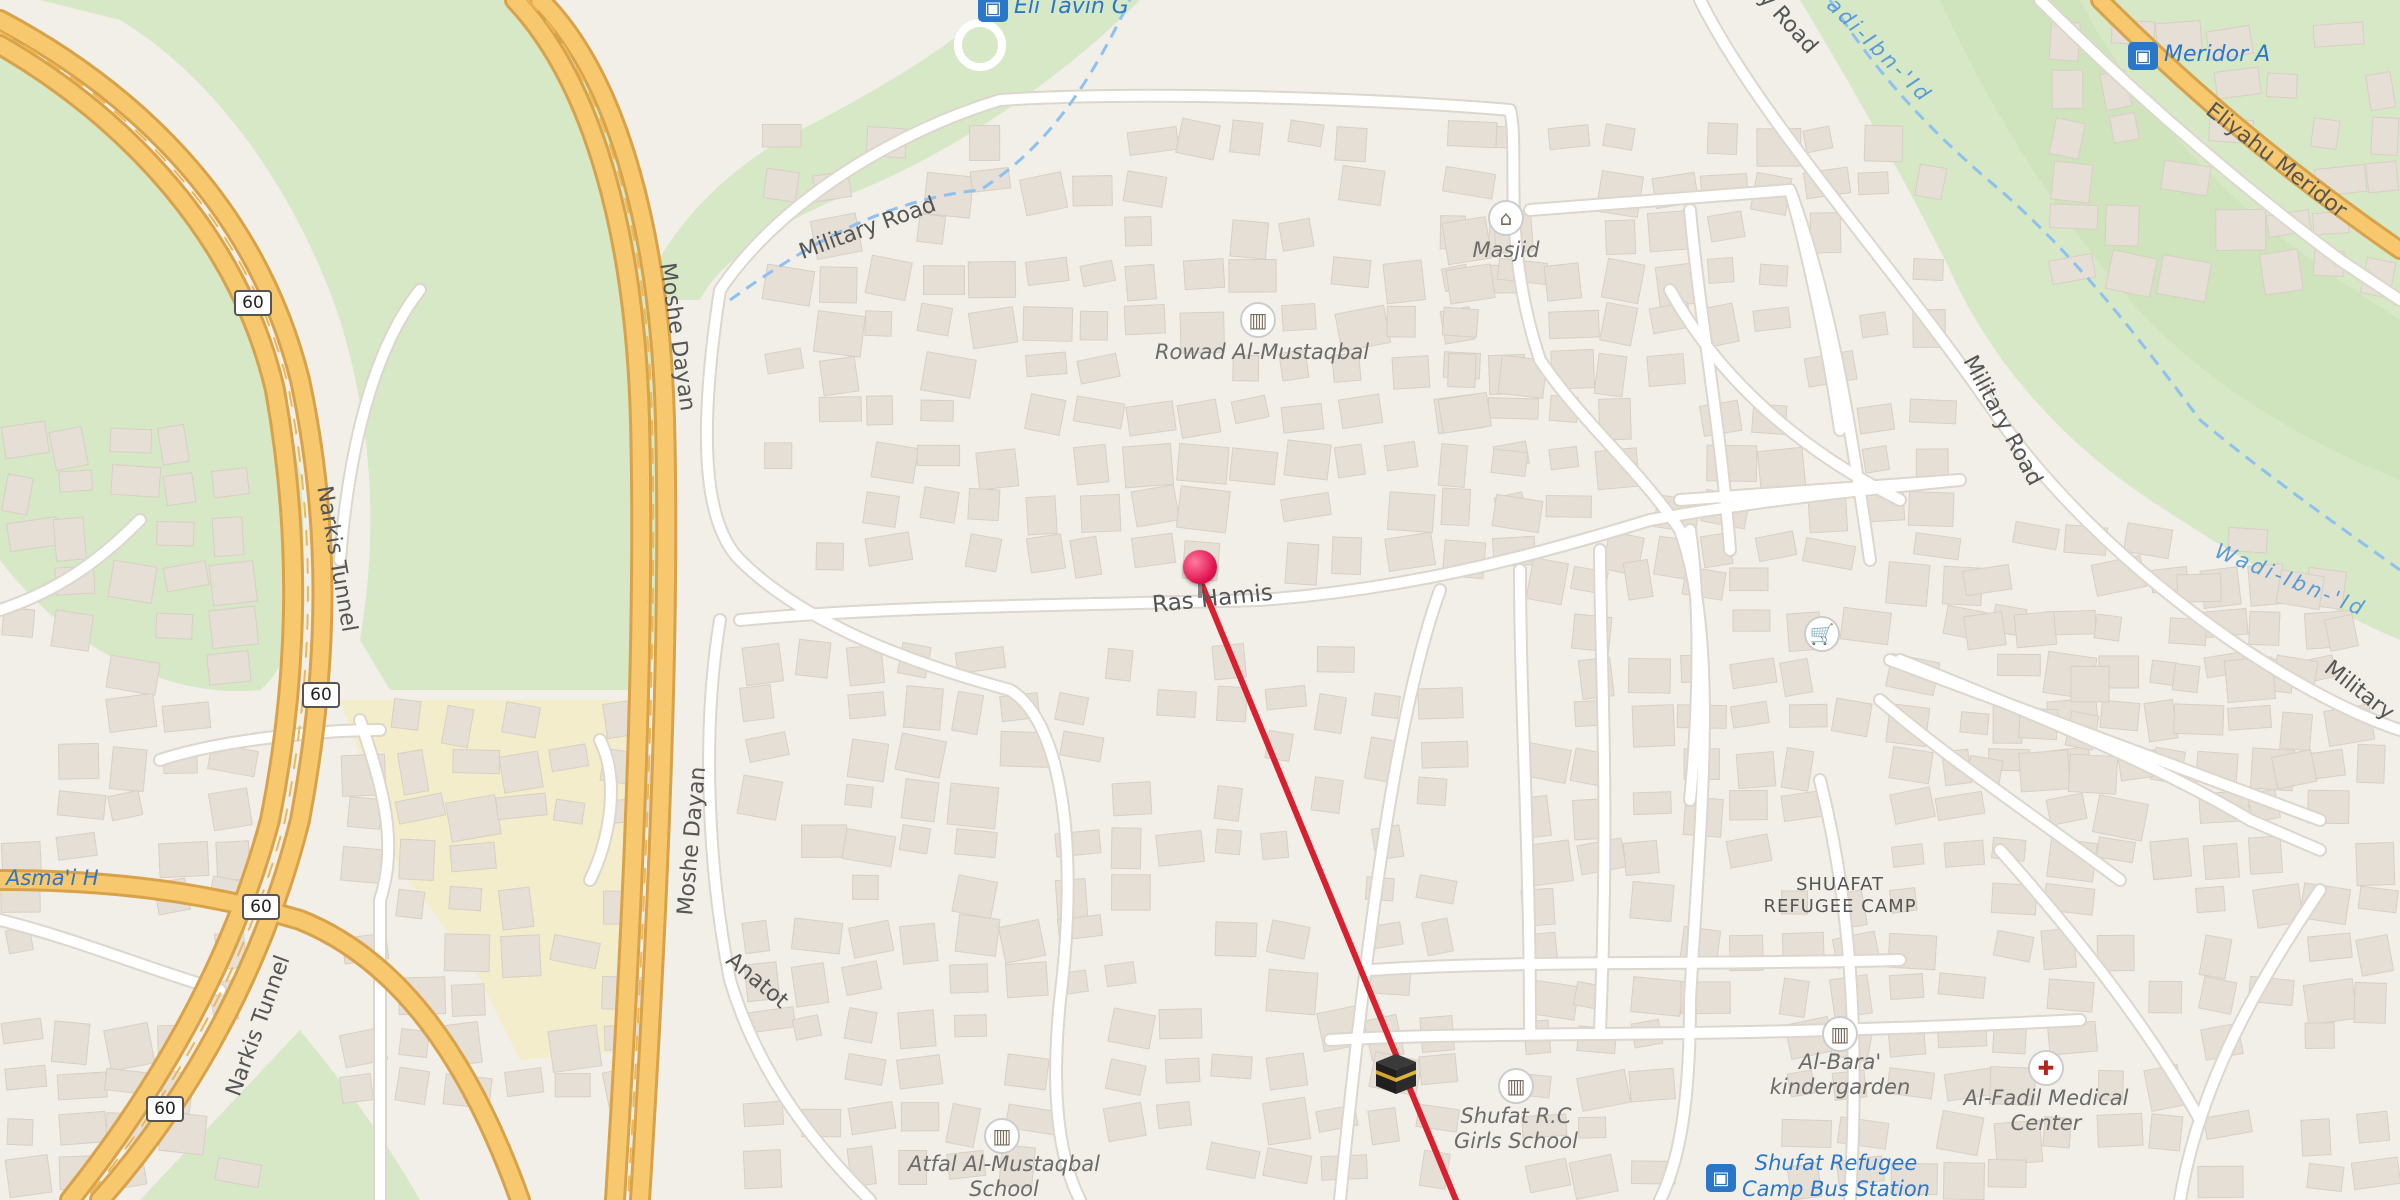 This screenshot has width=2400, height=1200. What do you see at coordinates (1071, 9) in the screenshot?
I see `poi-label-eli-tavin: Eli Tavin G` at bounding box center [1071, 9].